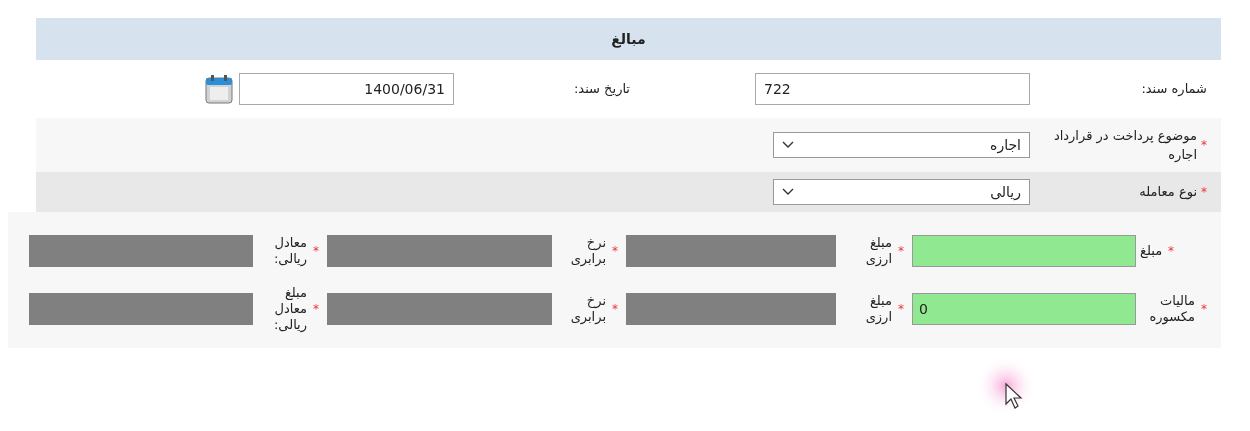 This screenshot has height=431, width=1250. Describe the element at coordinates (901, 192) in the screenshot. I see `select-dropdown: ریالی` at that location.